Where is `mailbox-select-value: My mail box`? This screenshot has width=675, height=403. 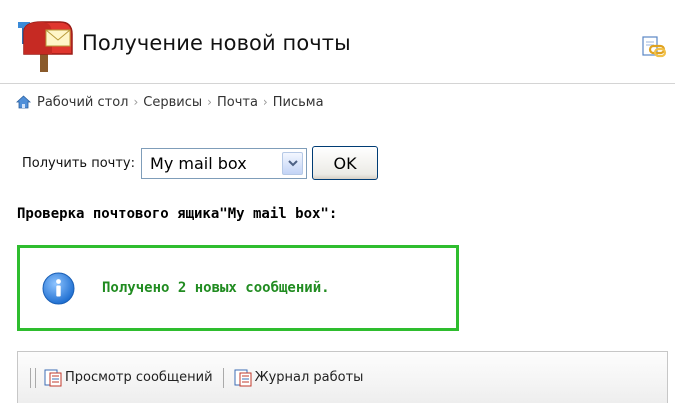
mailbox-select-value: My mail box is located at coordinates (198, 163).